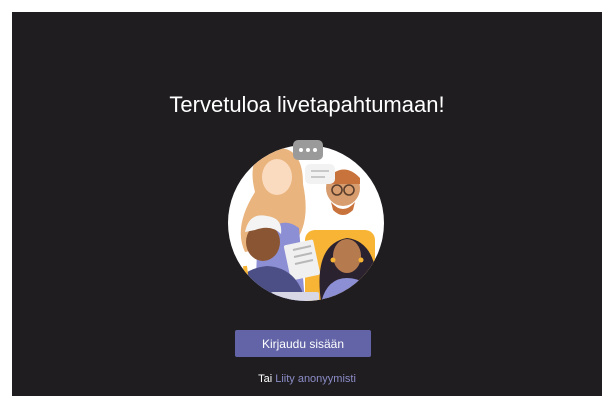 This screenshot has height=406, width=614. I want to click on chat-bubble-icon, so click(320, 174).